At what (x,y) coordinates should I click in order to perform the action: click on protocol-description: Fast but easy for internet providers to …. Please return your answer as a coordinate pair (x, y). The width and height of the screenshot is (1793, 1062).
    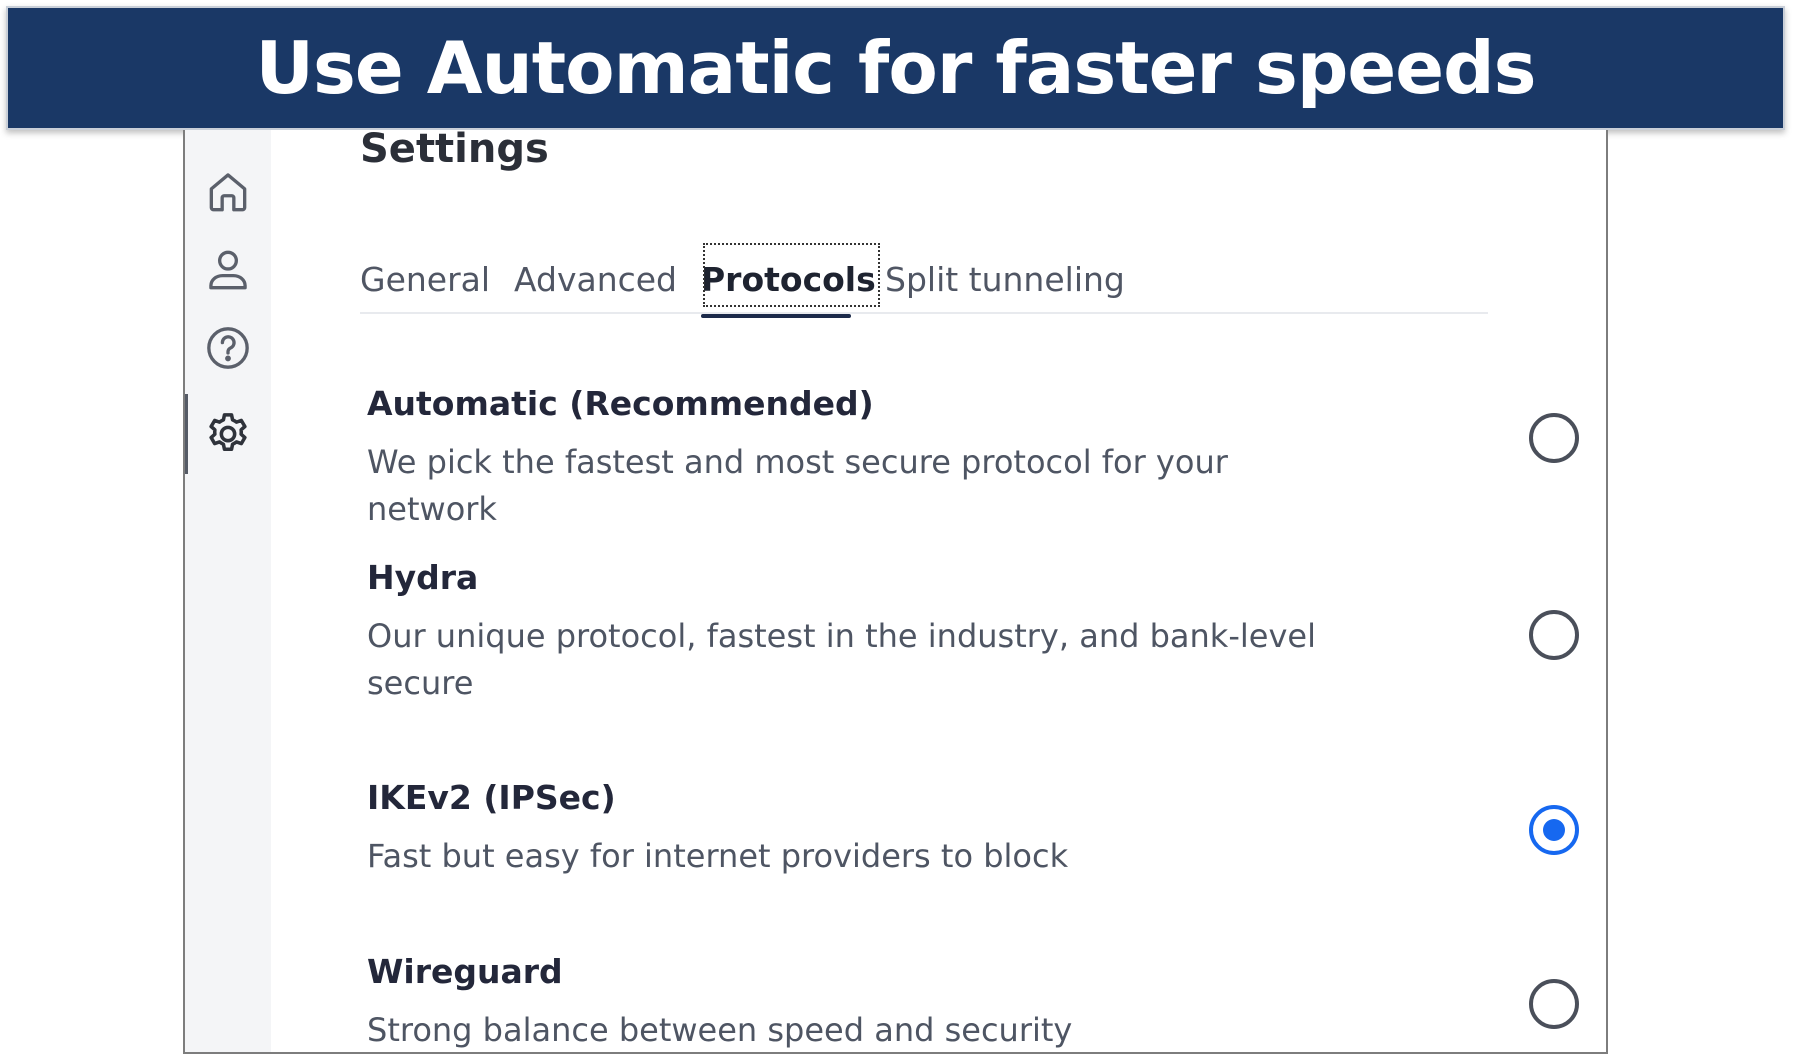
    Looking at the image, I should click on (718, 856).